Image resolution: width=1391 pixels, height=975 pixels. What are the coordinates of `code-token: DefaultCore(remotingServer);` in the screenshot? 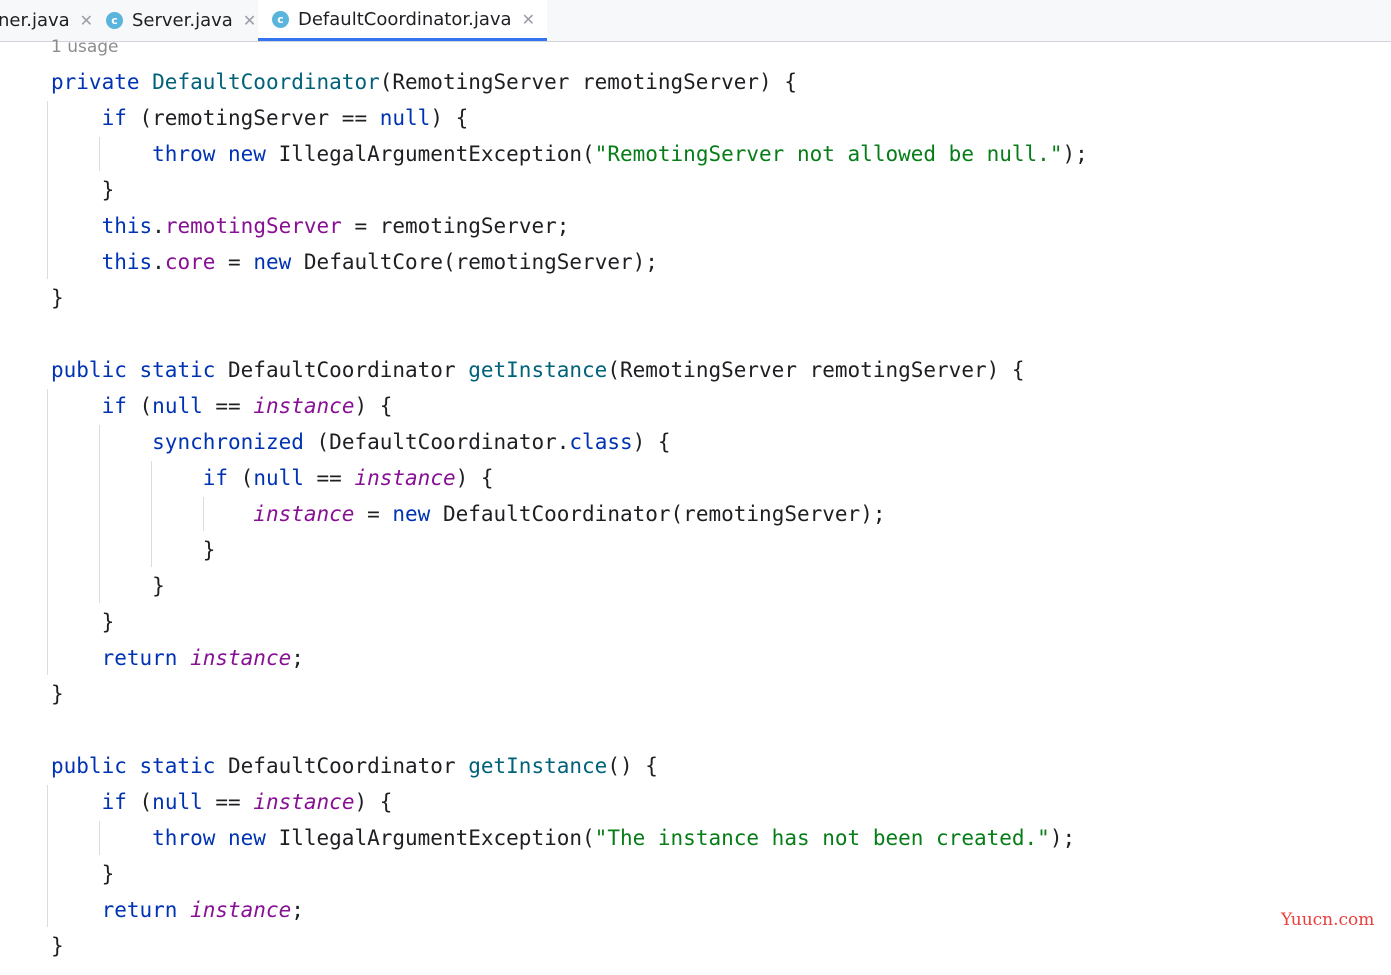 It's located at (480, 262).